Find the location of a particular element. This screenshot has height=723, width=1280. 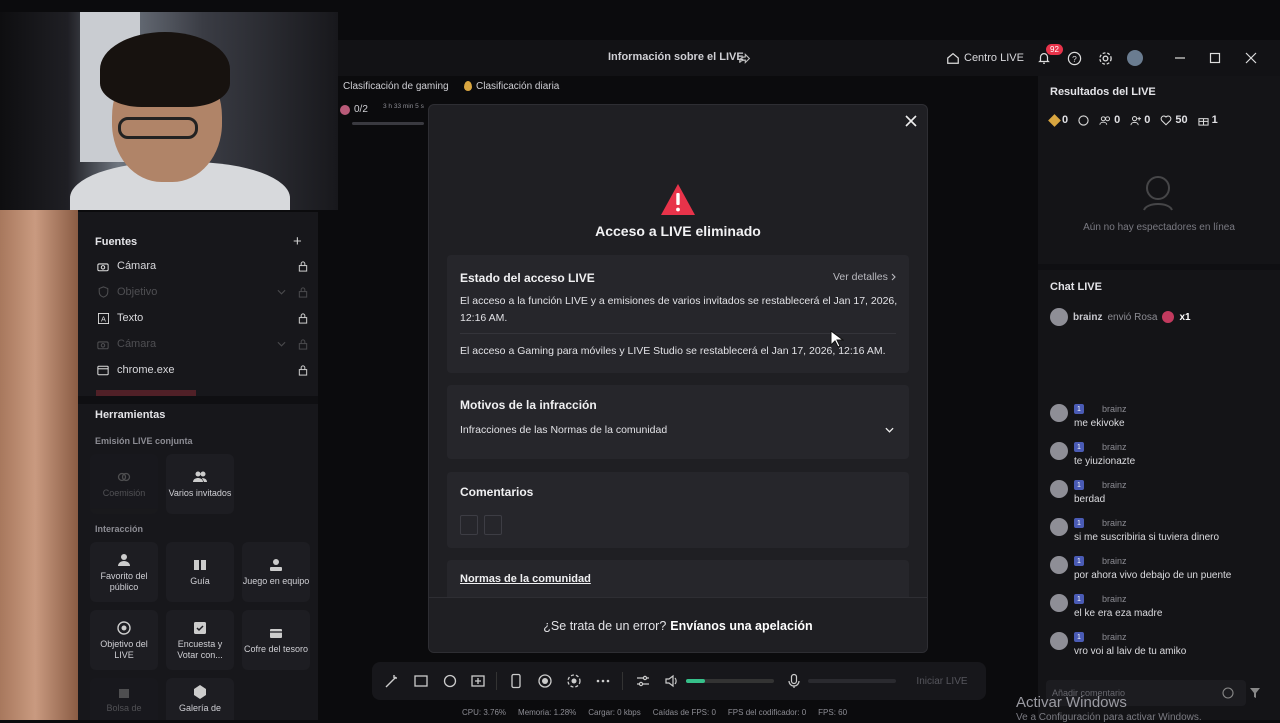

multi-guest-tool: Varios invitados is located at coordinates (200, 484).